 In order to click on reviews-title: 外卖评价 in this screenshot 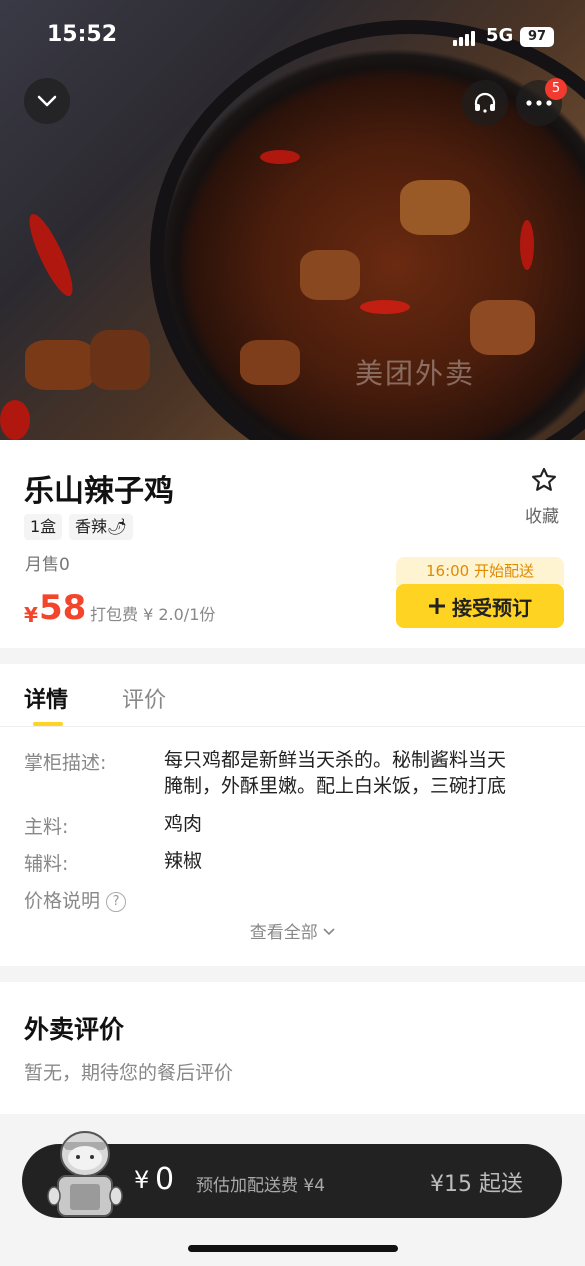, I will do `click(74, 1029)`.